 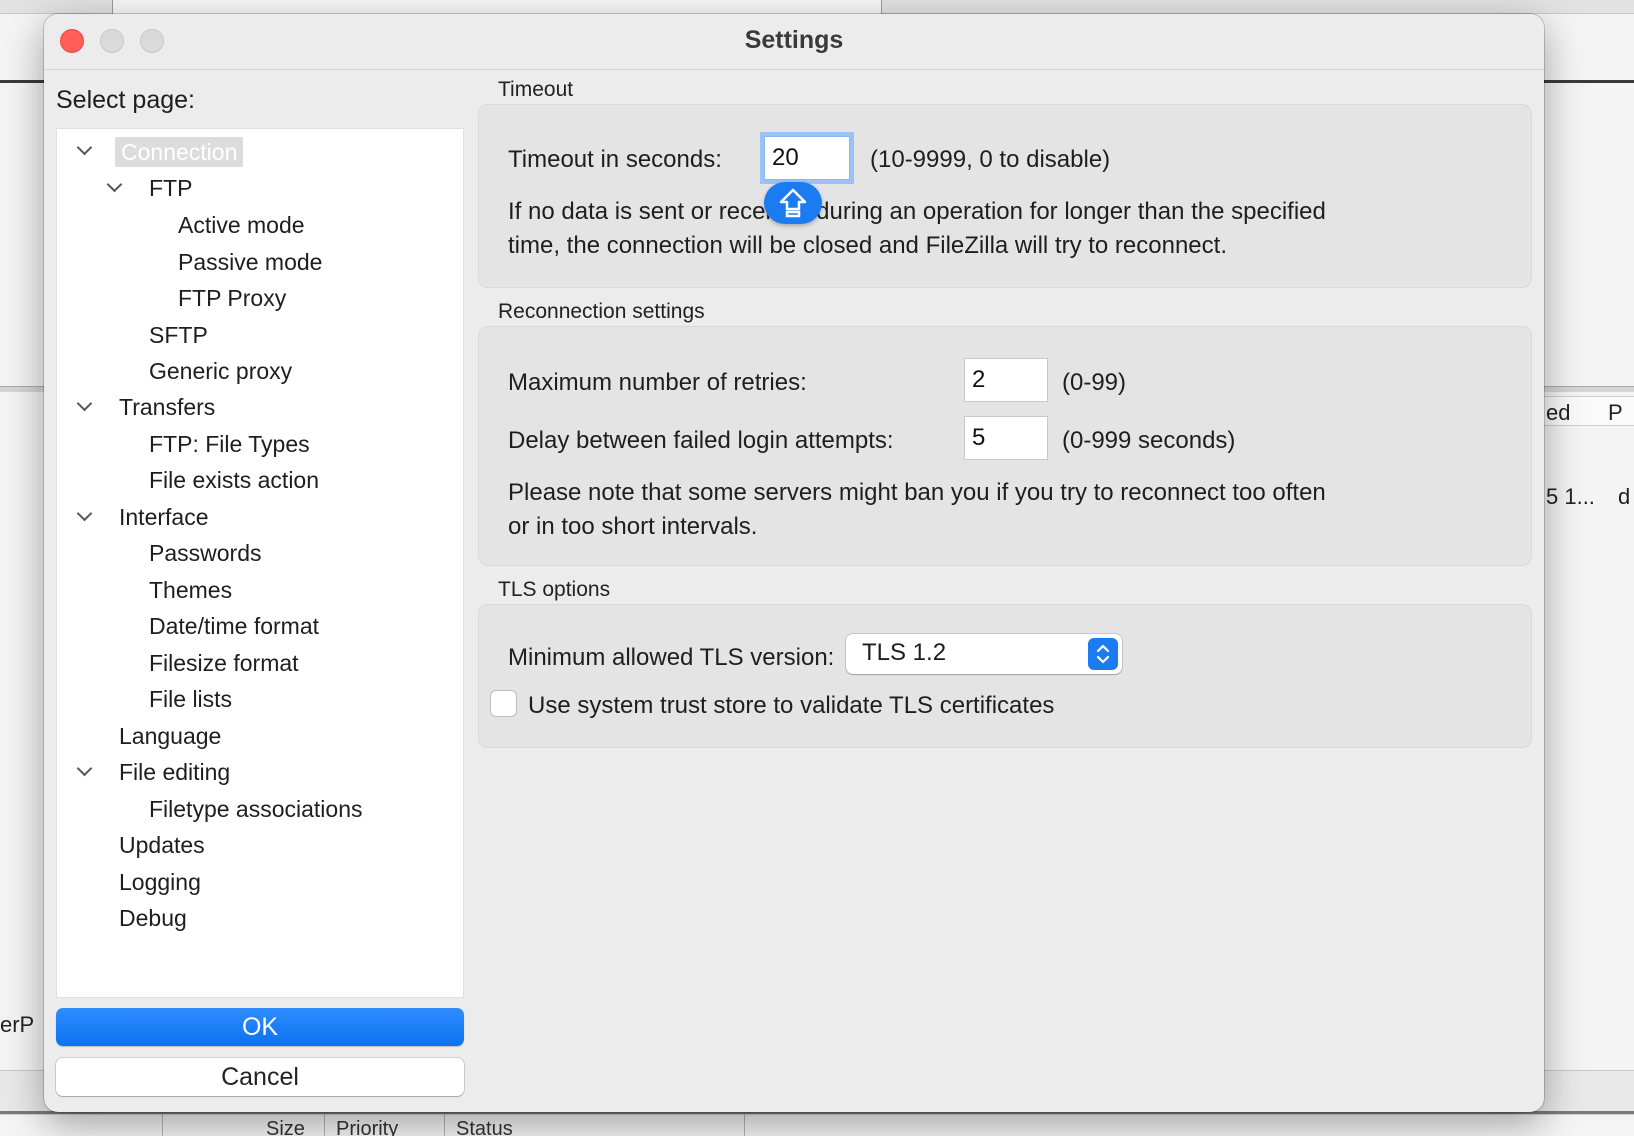 What do you see at coordinates (179, 152) in the screenshot?
I see `tree-item-connection: Connection` at bounding box center [179, 152].